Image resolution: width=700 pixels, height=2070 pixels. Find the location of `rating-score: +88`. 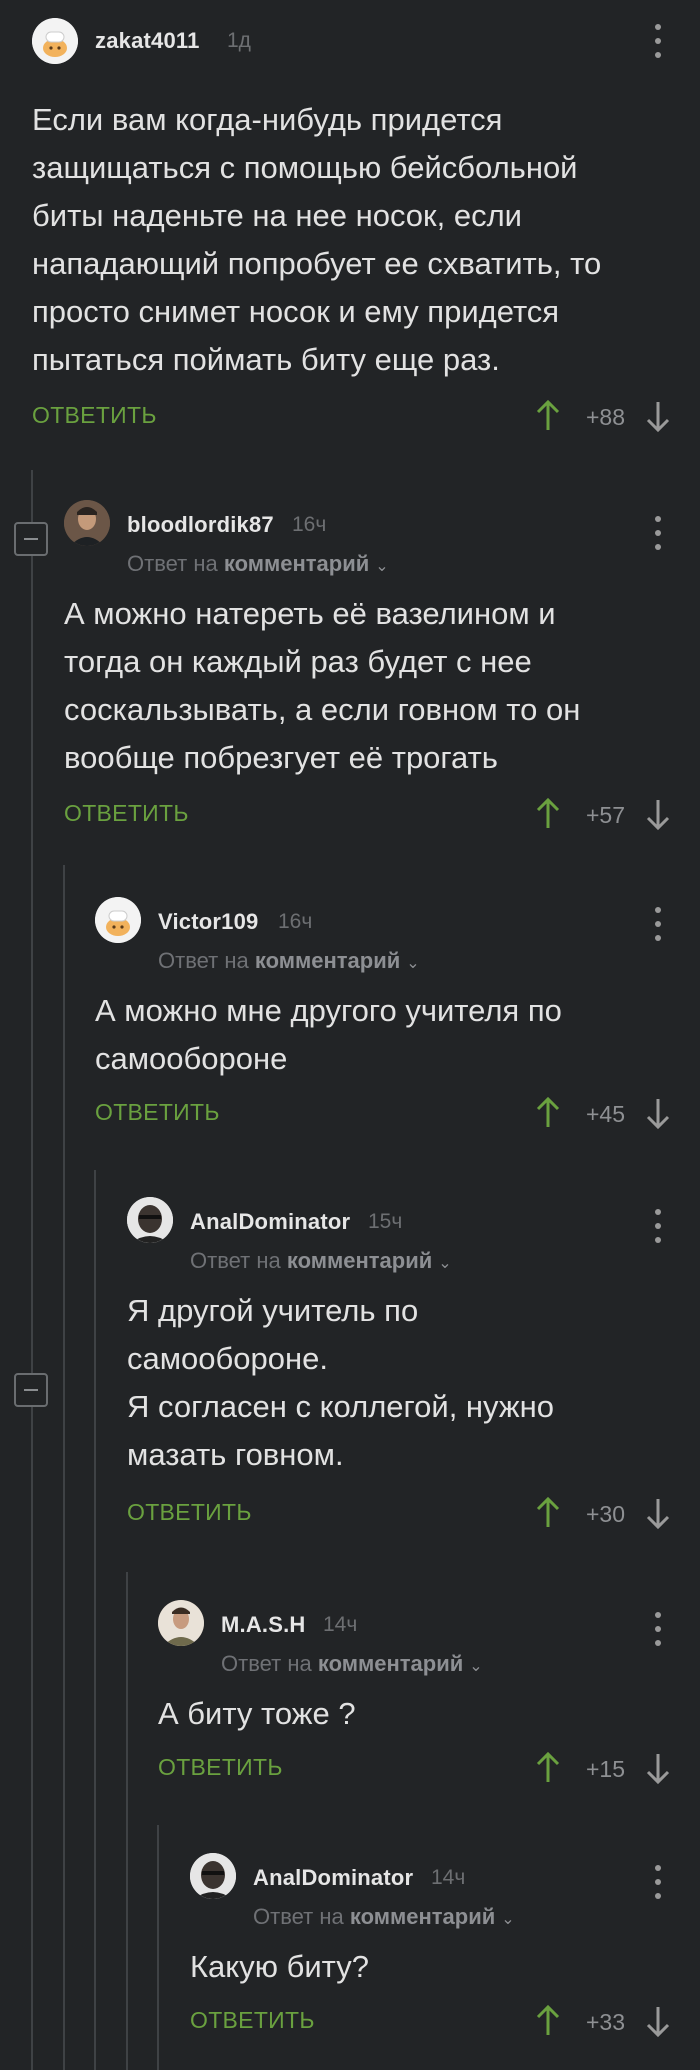

rating-score: +88 is located at coordinates (605, 417).